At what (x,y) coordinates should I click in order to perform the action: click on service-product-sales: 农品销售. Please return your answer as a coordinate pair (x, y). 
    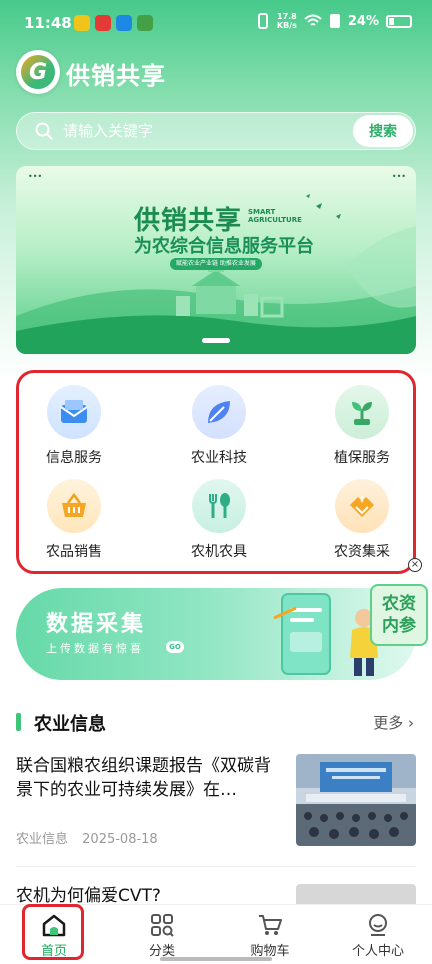
    Looking at the image, I should click on (74, 520).